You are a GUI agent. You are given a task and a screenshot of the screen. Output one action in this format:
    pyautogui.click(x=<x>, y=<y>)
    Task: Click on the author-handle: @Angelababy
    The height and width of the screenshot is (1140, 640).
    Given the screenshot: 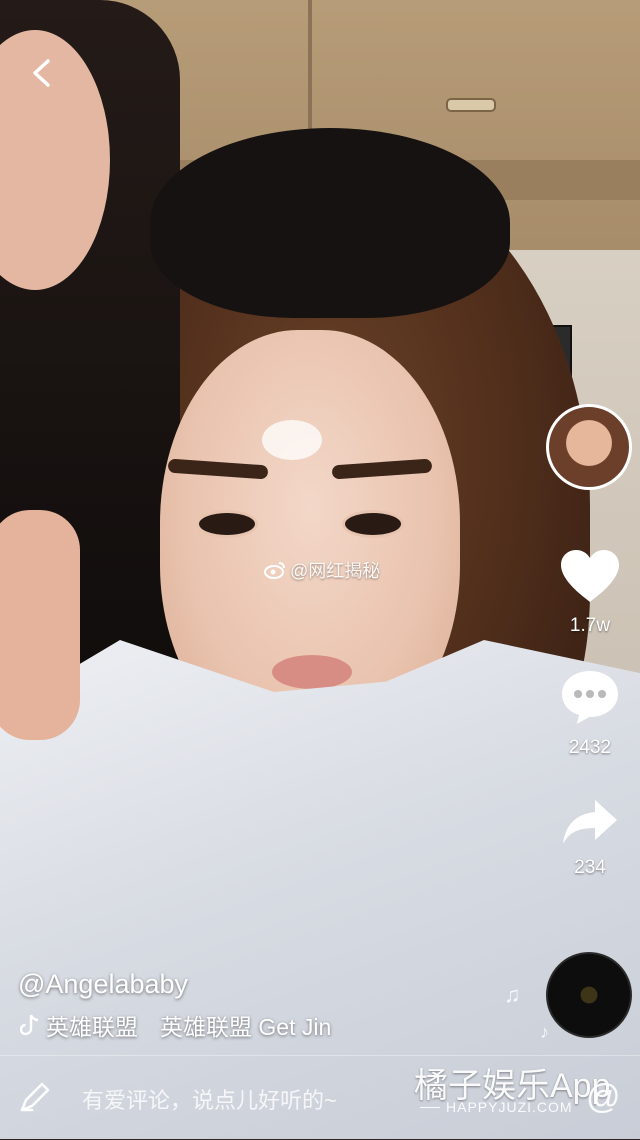 What is the action you would take?
    pyautogui.click(x=103, y=984)
    